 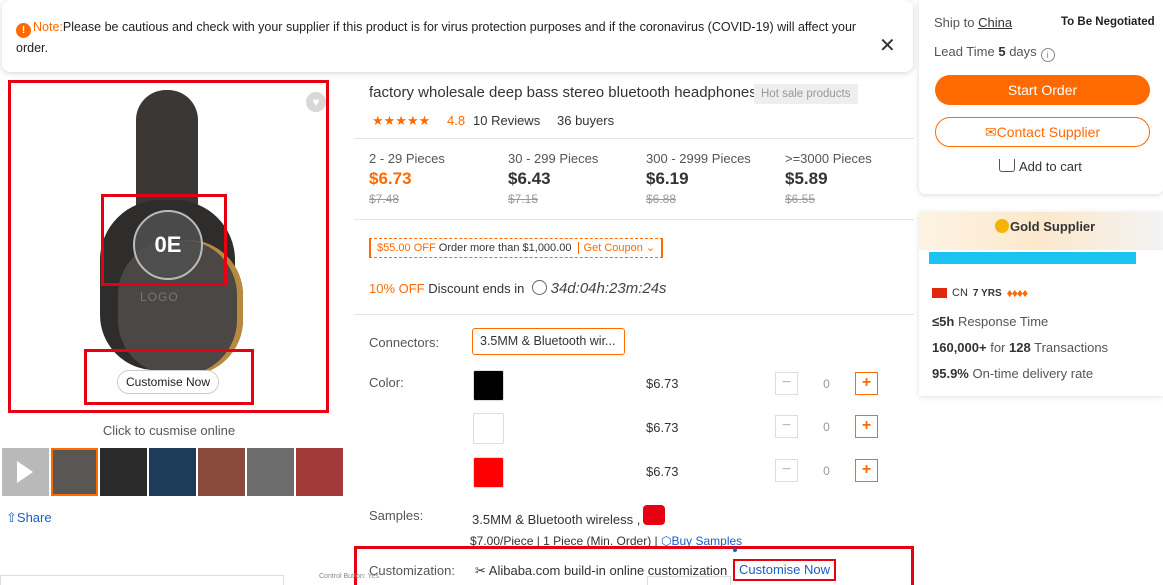 What do you see at coordinates (406, 248) in the screenshot?
I see `coupon-amount: $55.00 OFF` at bounding box center [406, 248].